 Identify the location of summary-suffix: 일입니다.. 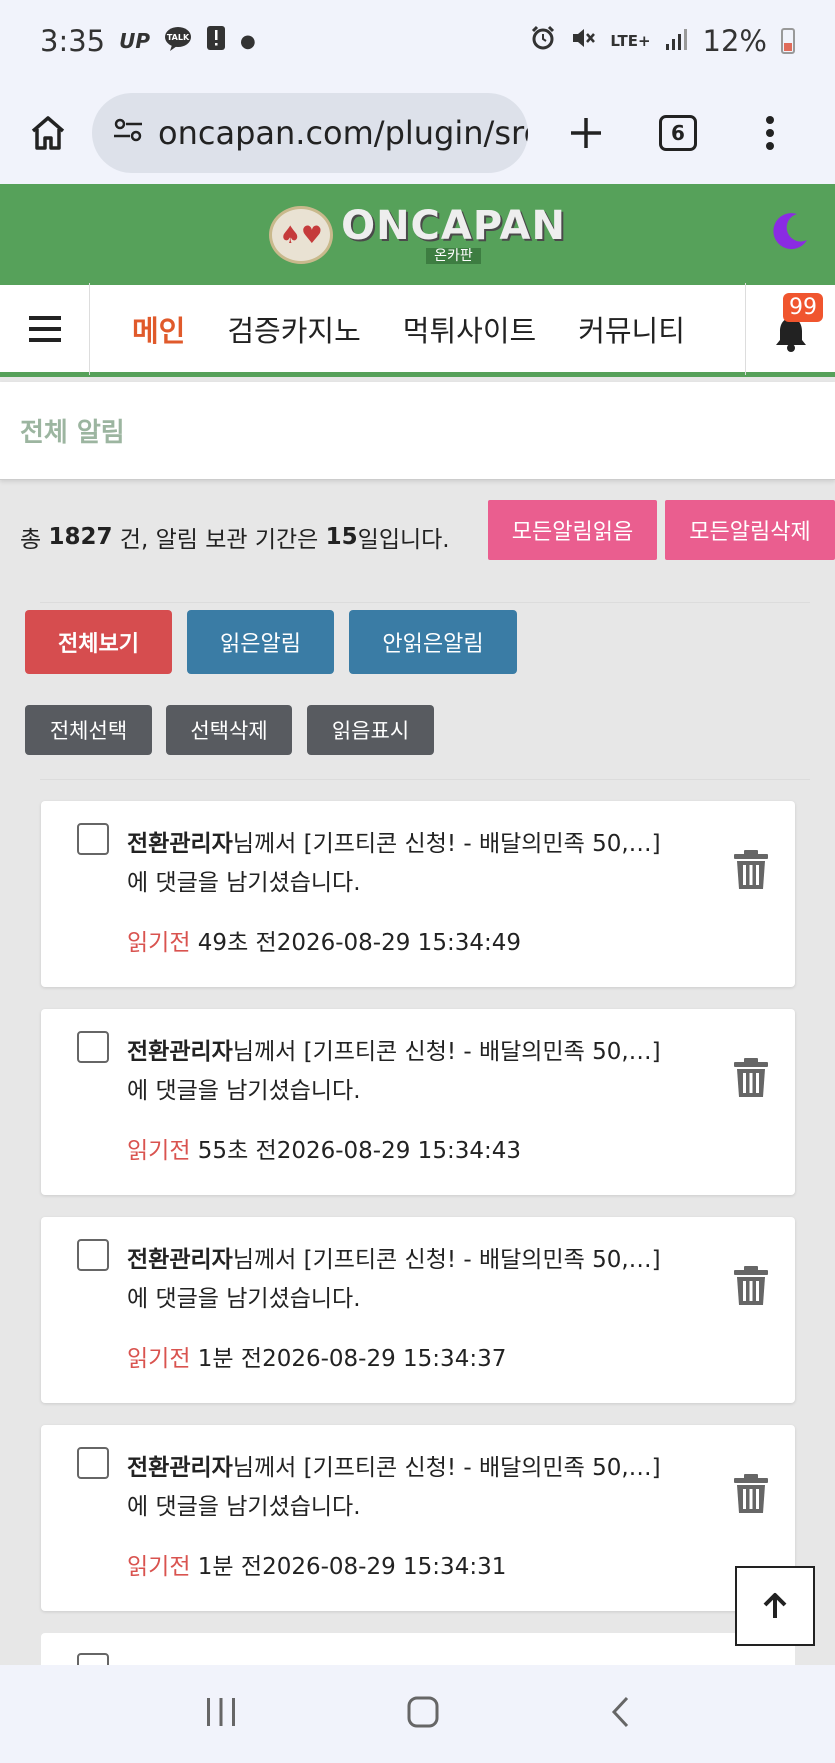
(403, 540).